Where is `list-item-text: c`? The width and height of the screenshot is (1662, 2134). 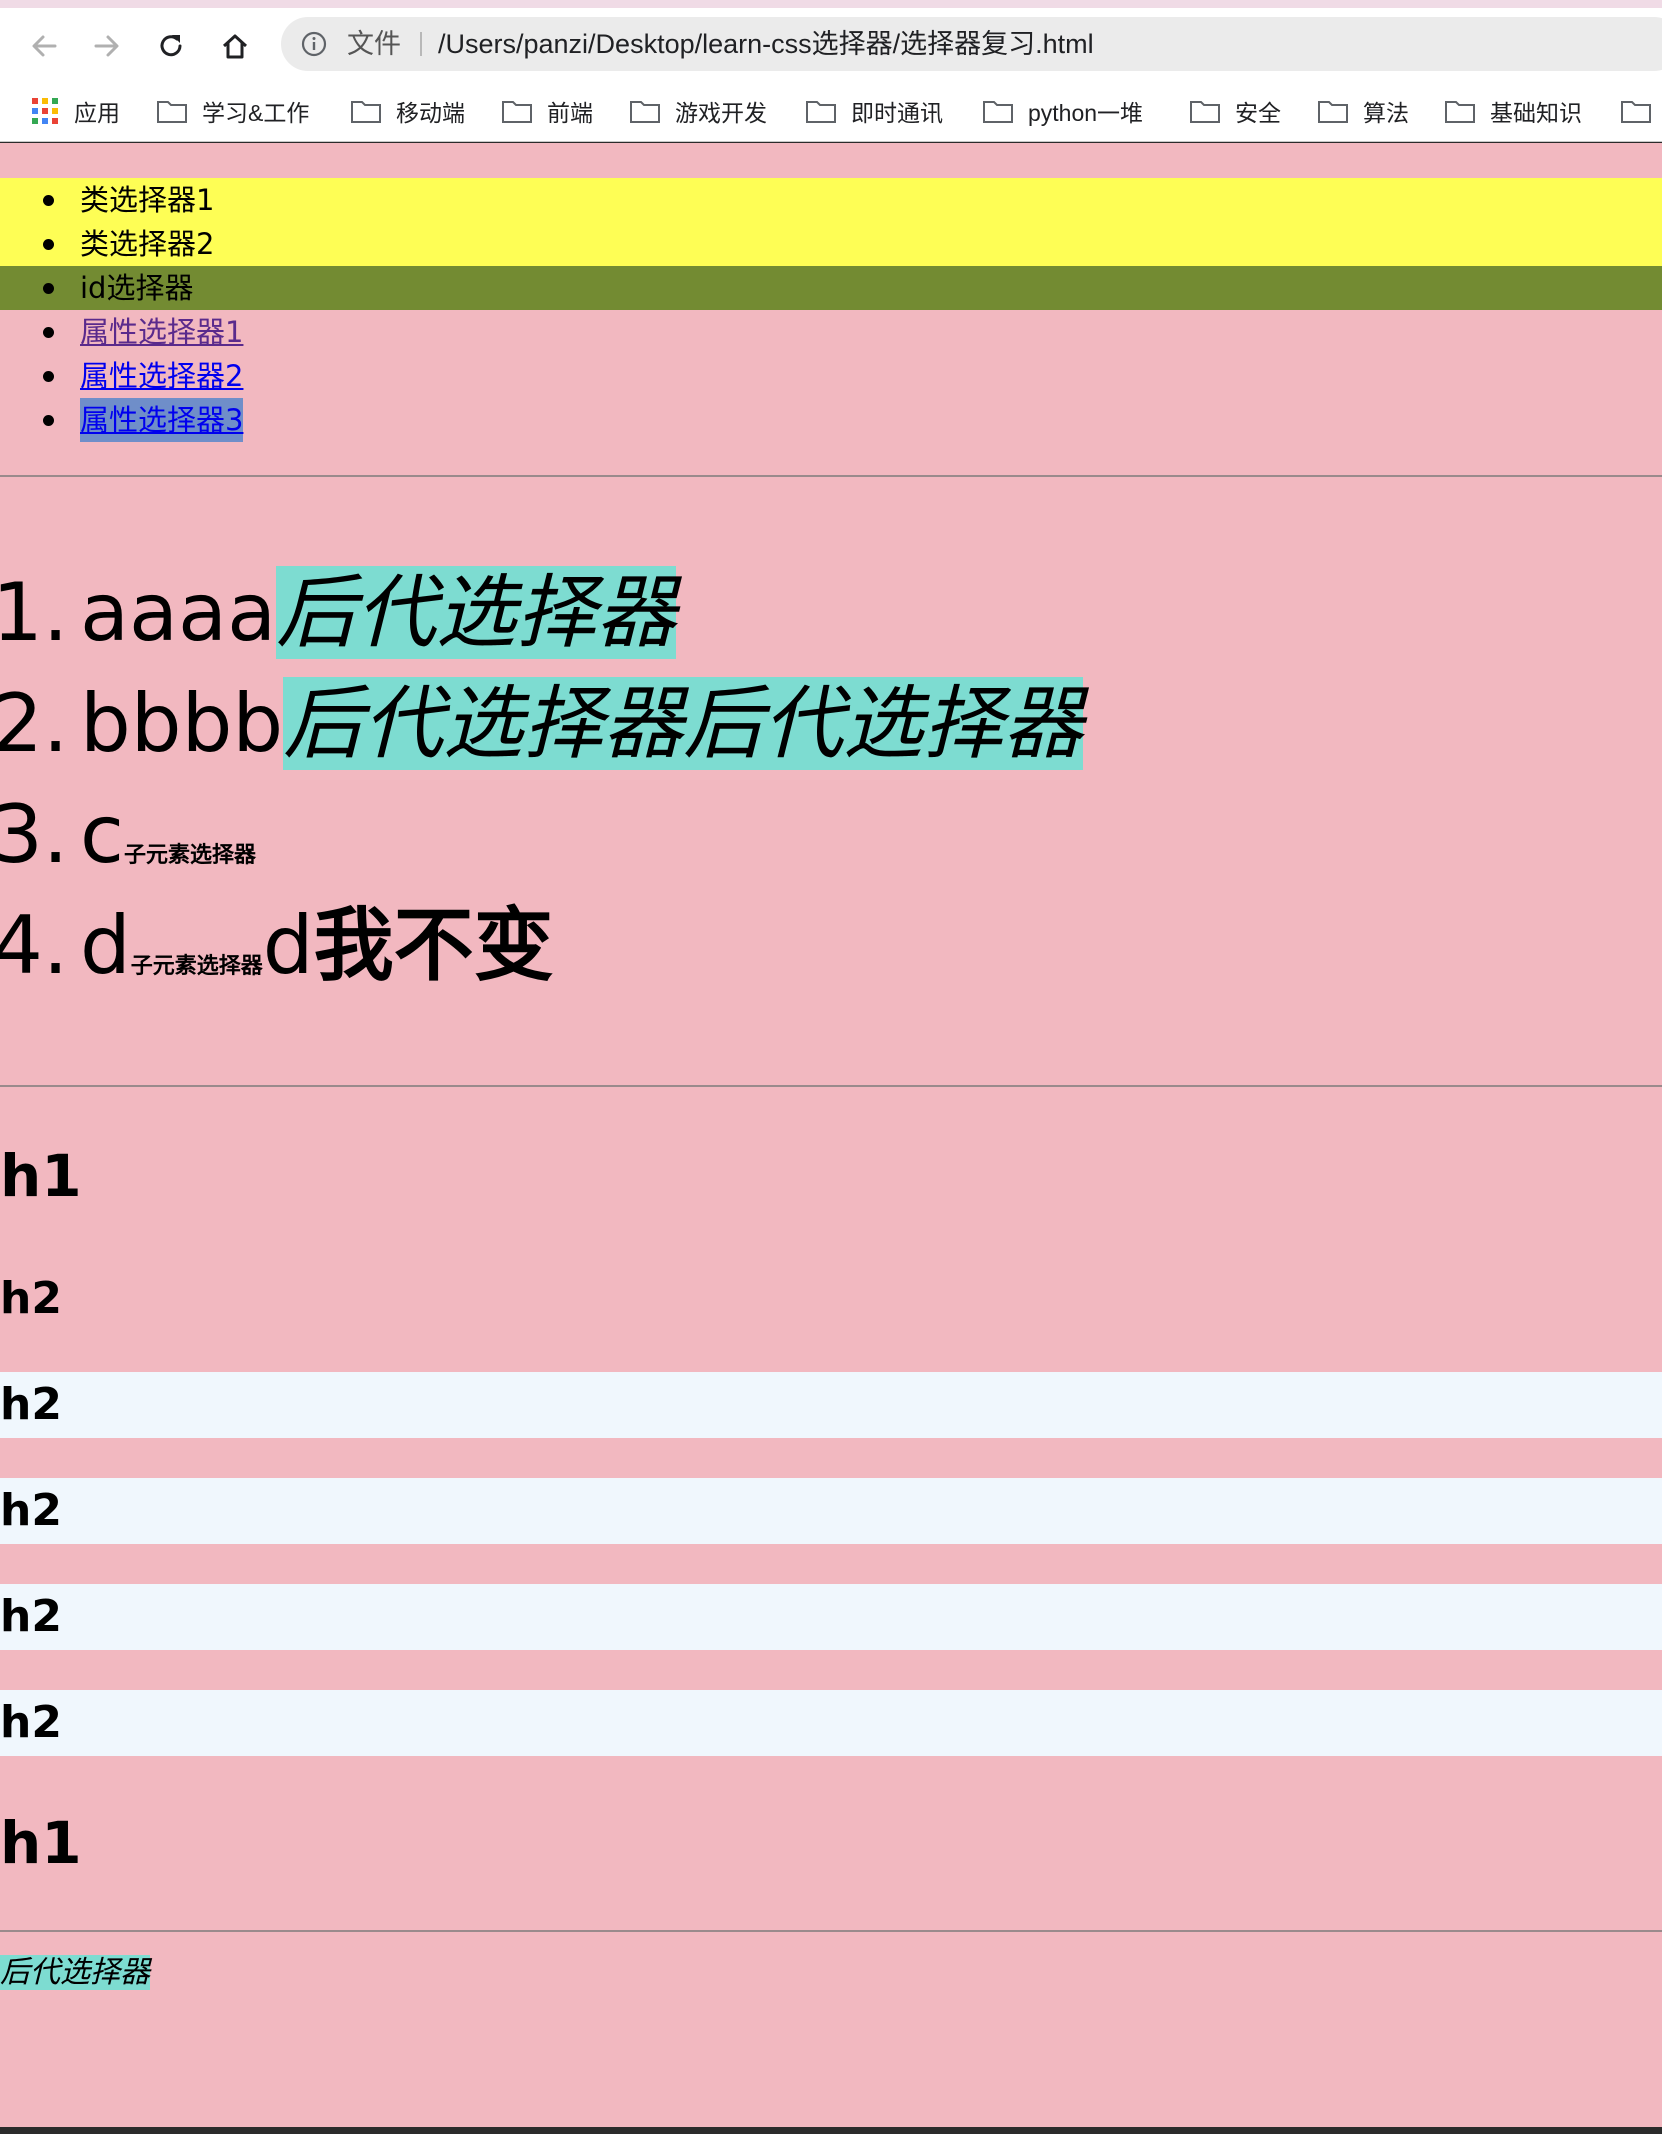 list-item-text: c is located at coordinates (102, 834).